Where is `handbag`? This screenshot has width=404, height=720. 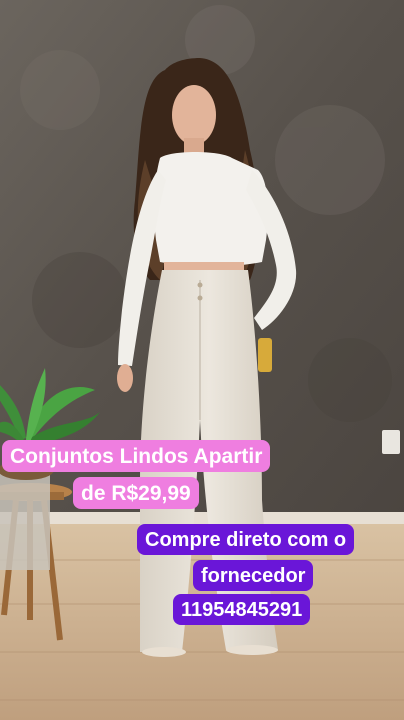
handbag is located at coordinates (265, 355).